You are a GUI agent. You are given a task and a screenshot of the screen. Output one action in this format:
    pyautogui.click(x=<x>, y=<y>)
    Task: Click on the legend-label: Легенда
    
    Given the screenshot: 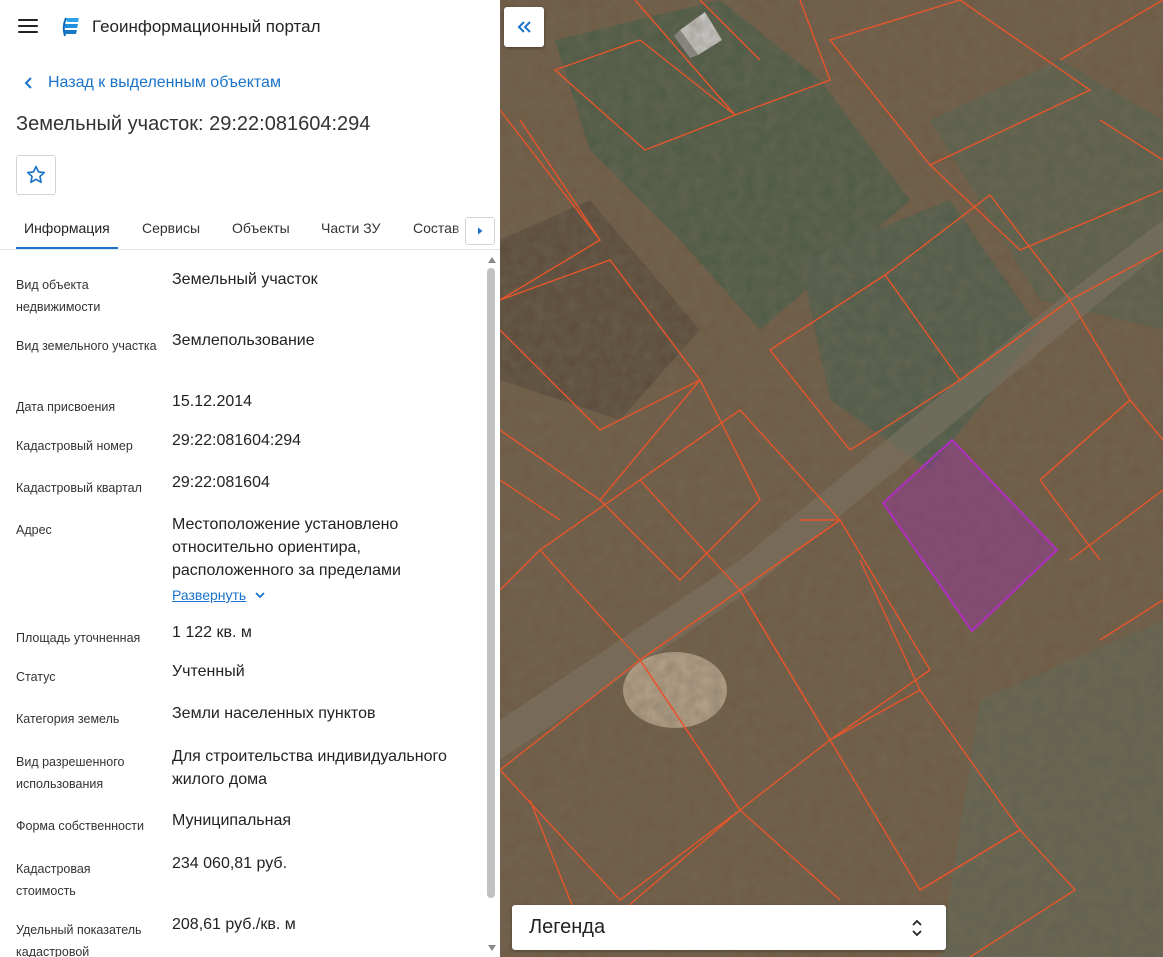 What is the action you would take?
    pyautogui.click(x=567, y=927)
    